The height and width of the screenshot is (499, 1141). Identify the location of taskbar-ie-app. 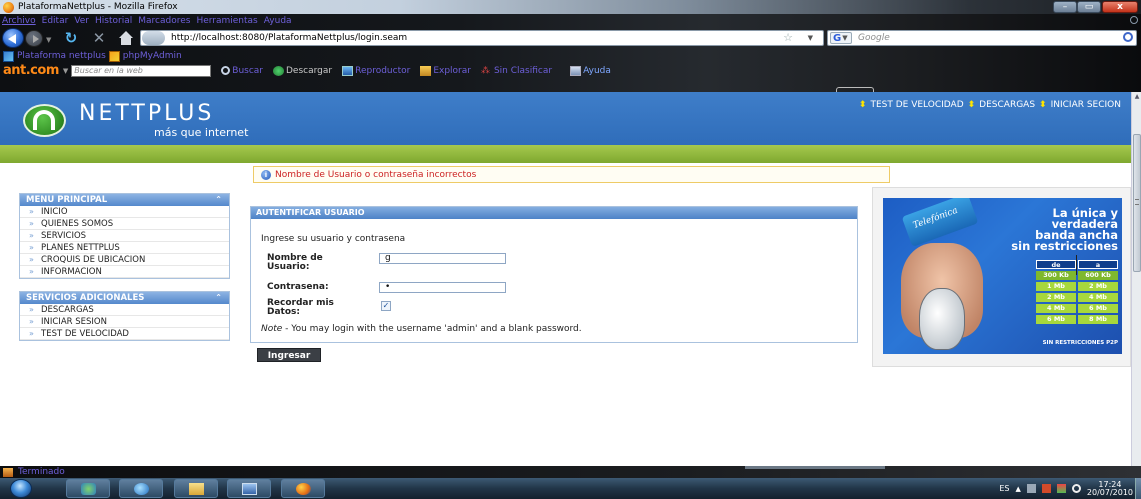
(141, 488).